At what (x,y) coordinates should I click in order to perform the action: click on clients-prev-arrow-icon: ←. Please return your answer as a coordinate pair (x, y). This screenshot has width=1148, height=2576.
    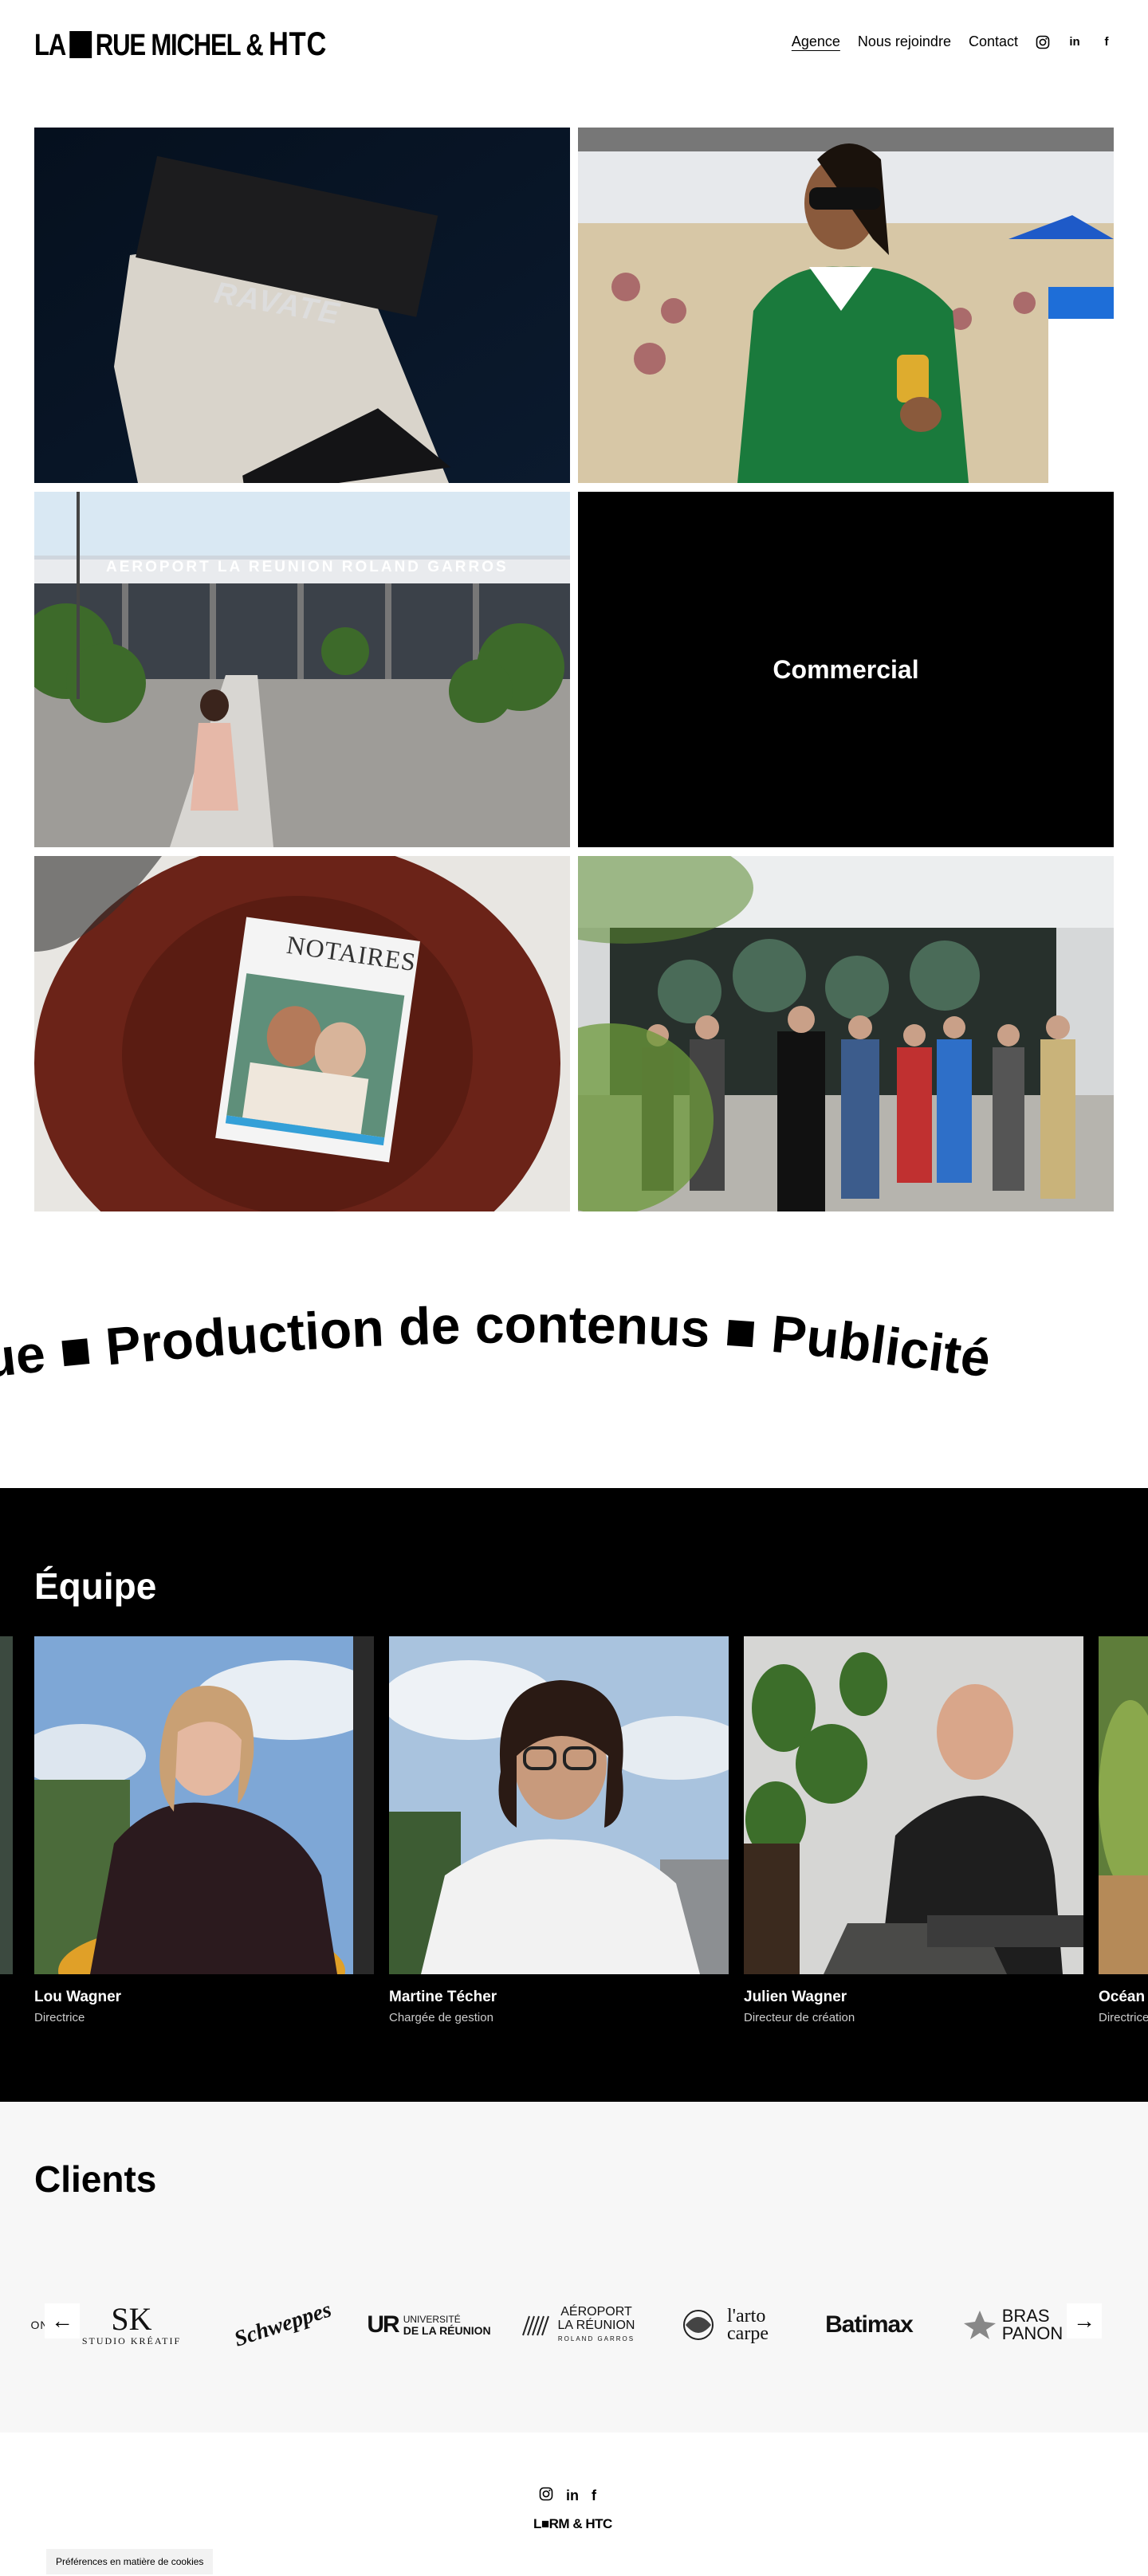
    Looking at the image, I should click on (62, 2320).